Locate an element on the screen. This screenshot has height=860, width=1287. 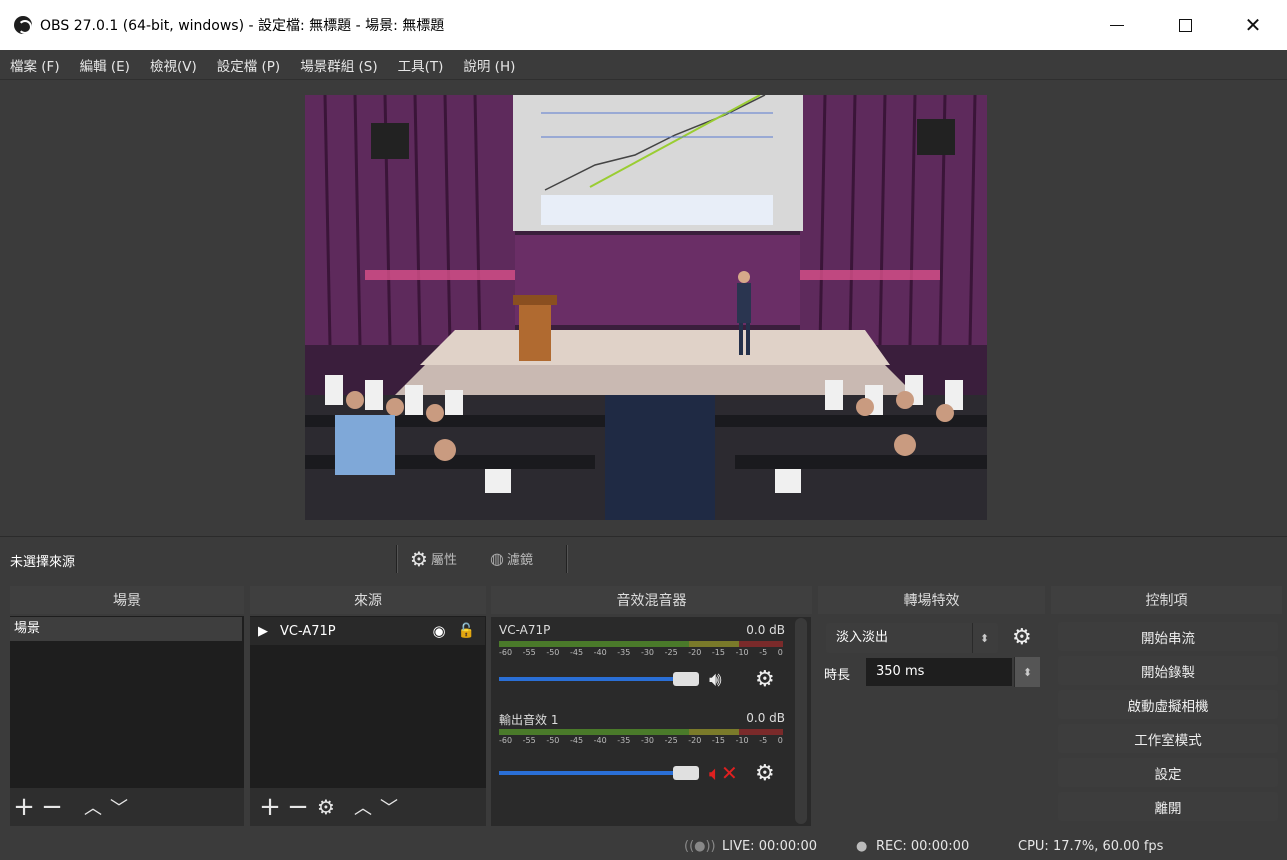
remove-source-button: − is located at coordinates (298, 807).